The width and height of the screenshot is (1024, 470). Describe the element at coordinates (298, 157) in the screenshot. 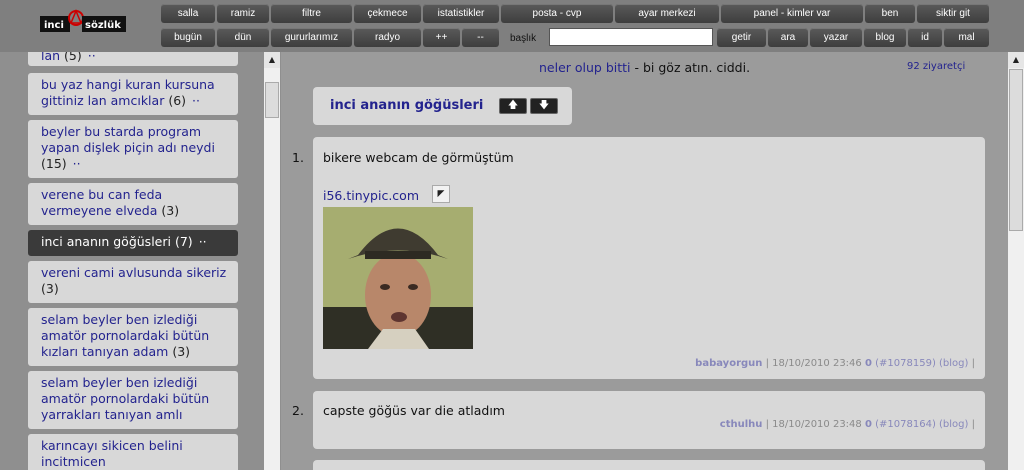

I see `entry-number: 1.` at that location.